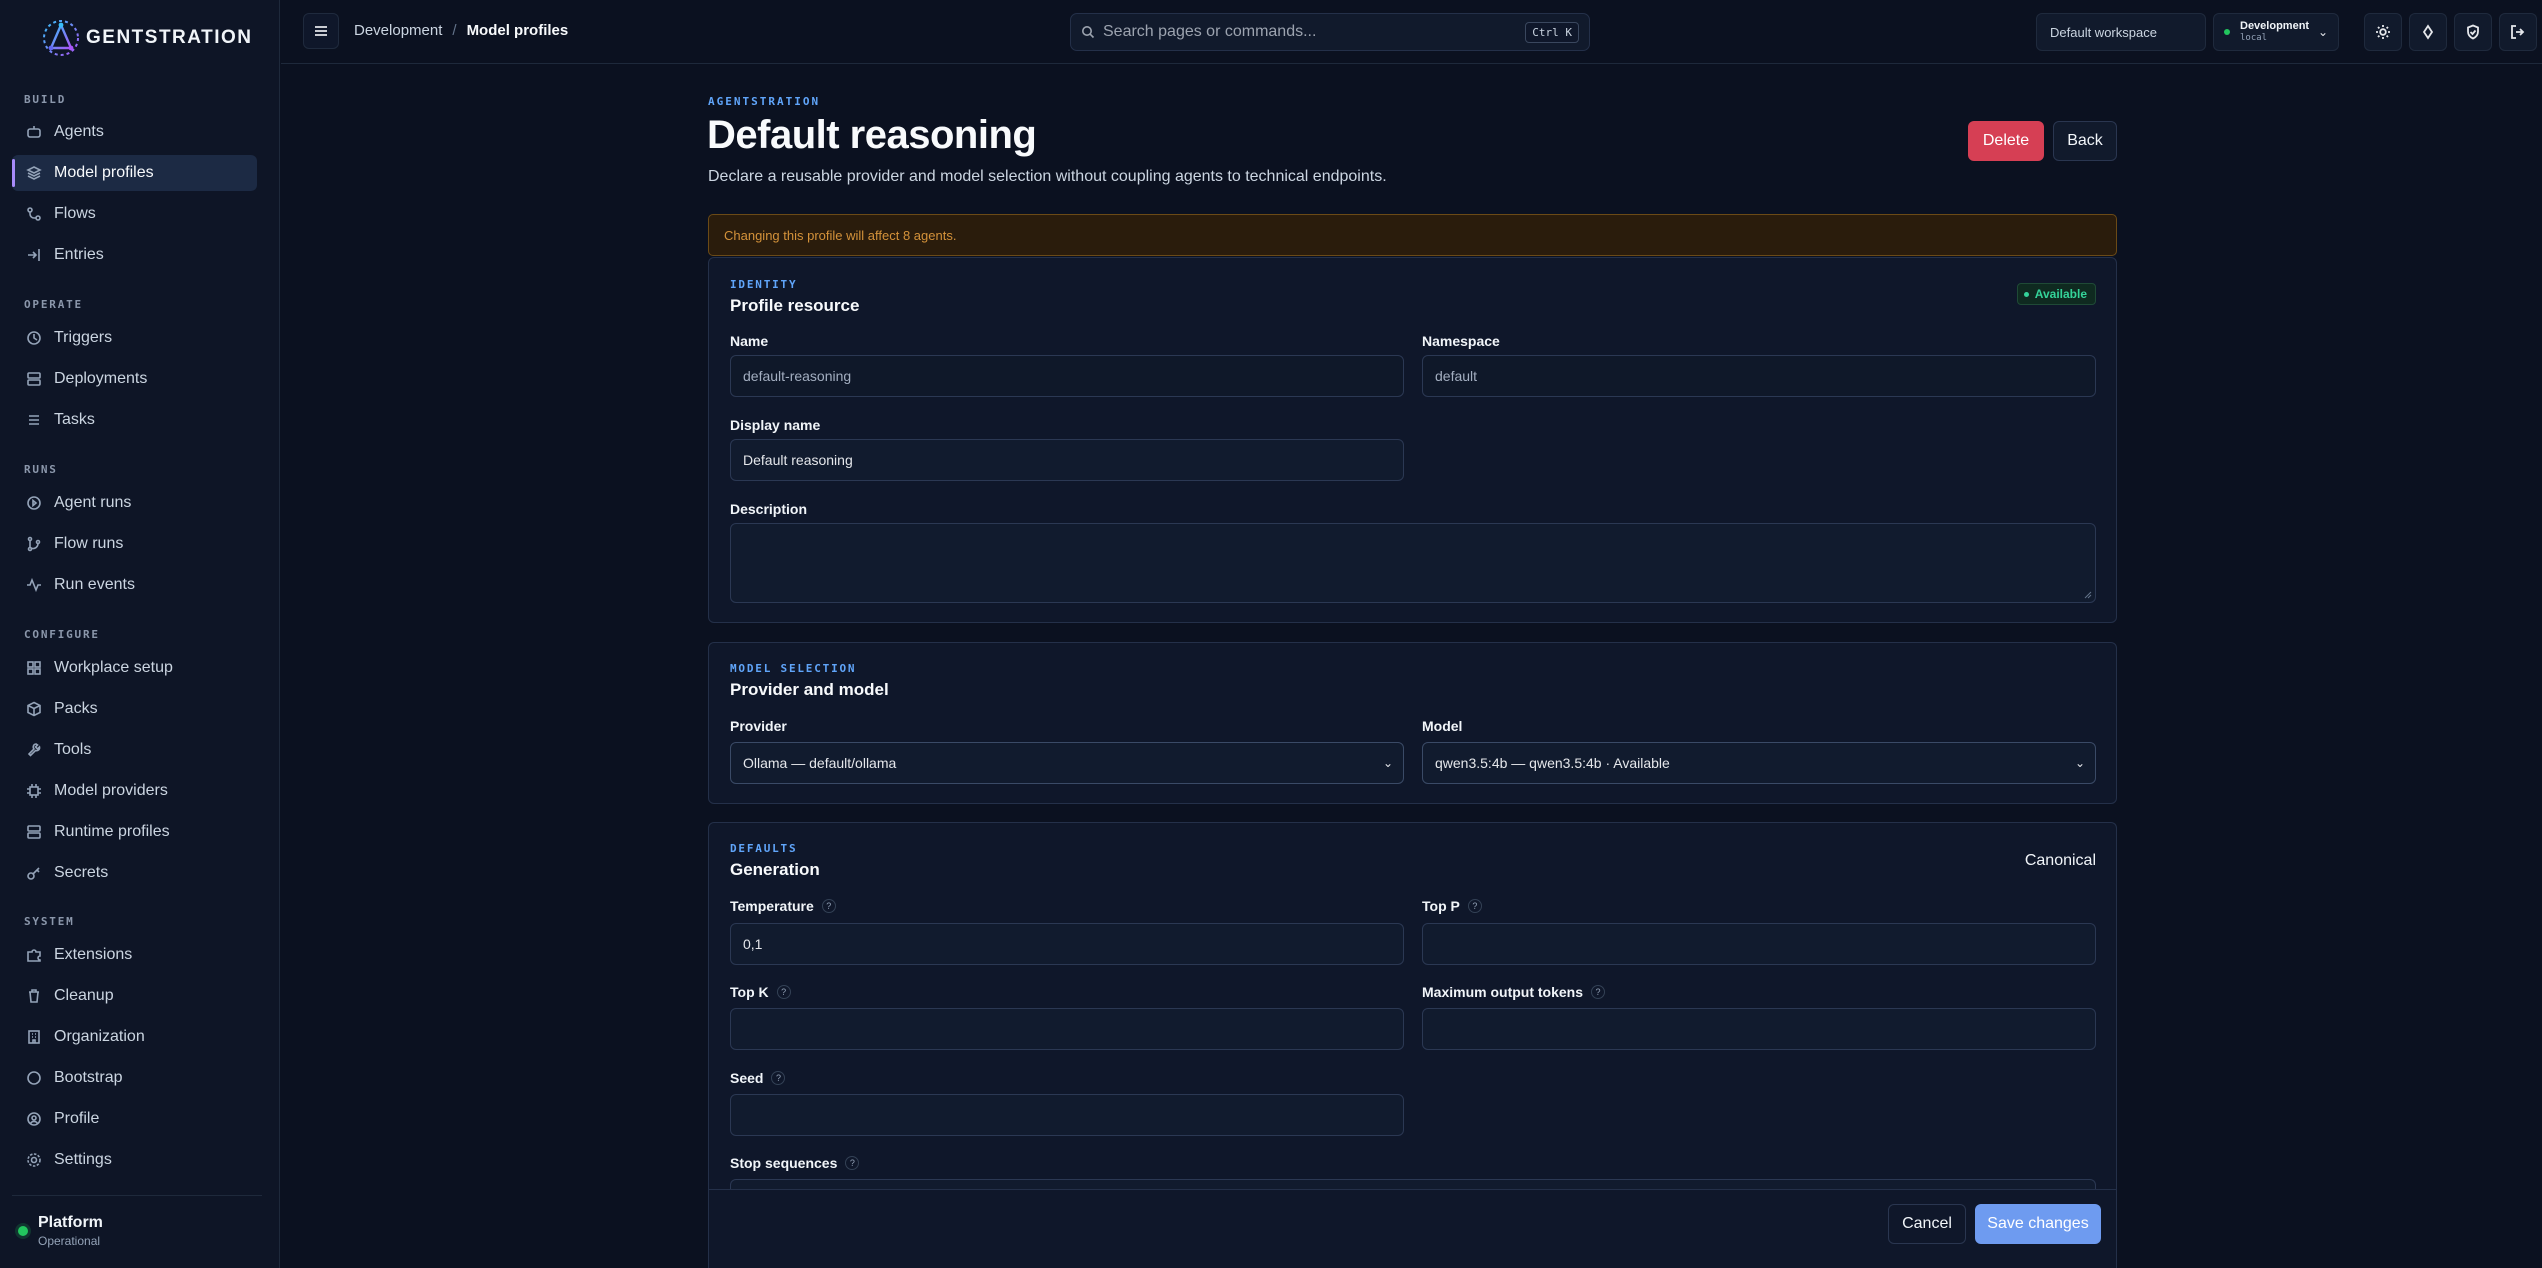 The height and width of the screenshot is (1268, 2542). I want to click on top-p-label: Top P ?, so click(1452, 906).